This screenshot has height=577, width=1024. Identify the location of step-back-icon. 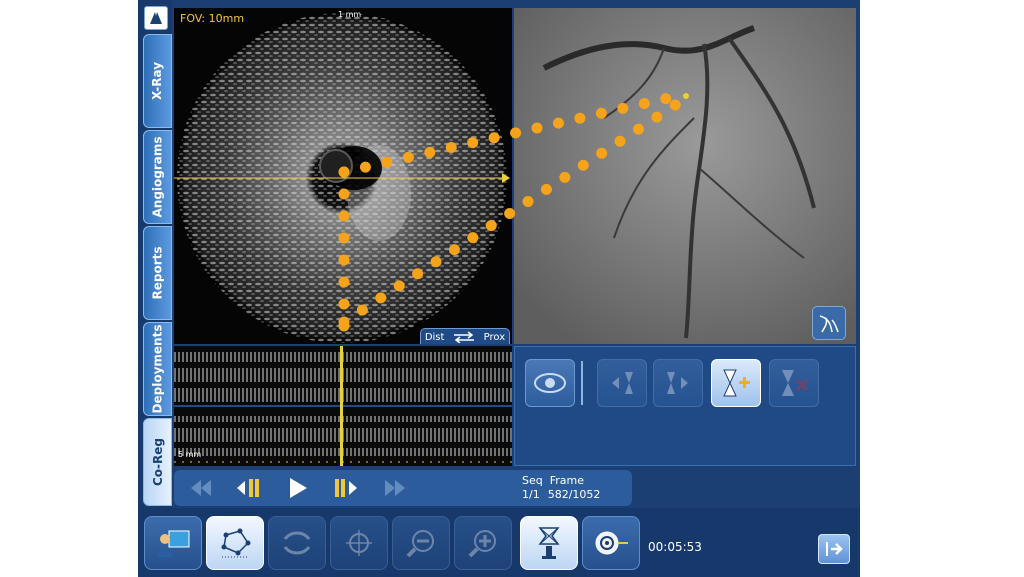
(248, 488).